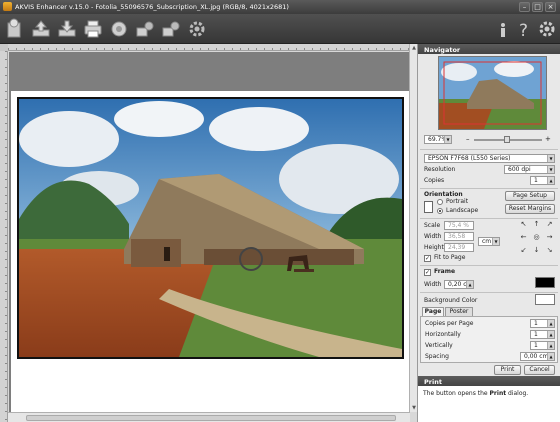 The height and width of the screenshot is (422, 560). I want to click on help-text: The button opens the Print dialog., so click(476, 393).